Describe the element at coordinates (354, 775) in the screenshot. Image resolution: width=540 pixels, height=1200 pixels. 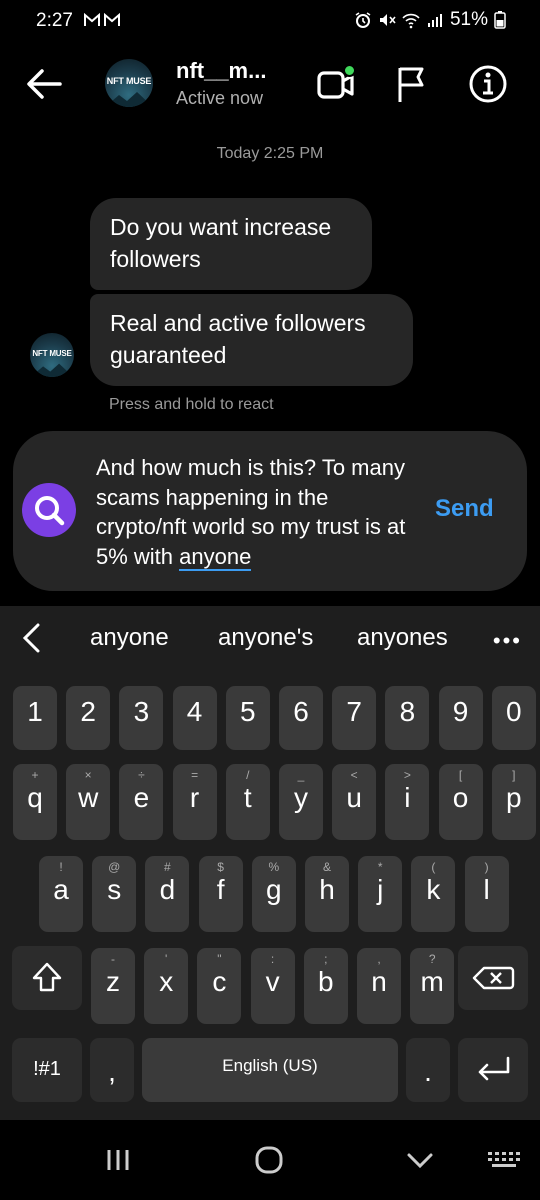
I see `key-u-alt-label: <` at that location.